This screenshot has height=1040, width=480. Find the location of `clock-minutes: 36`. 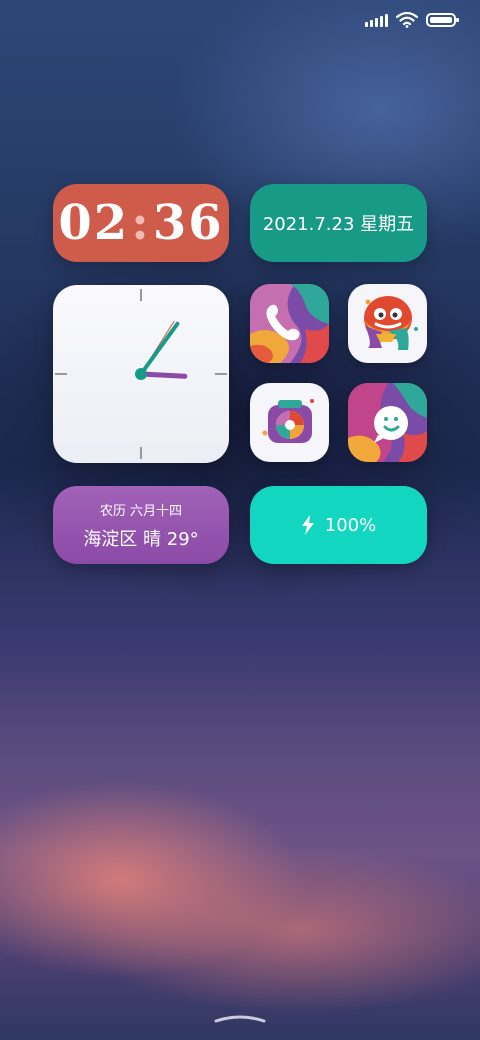

clock-minutes: 36 is located at coordinates (188, 223).